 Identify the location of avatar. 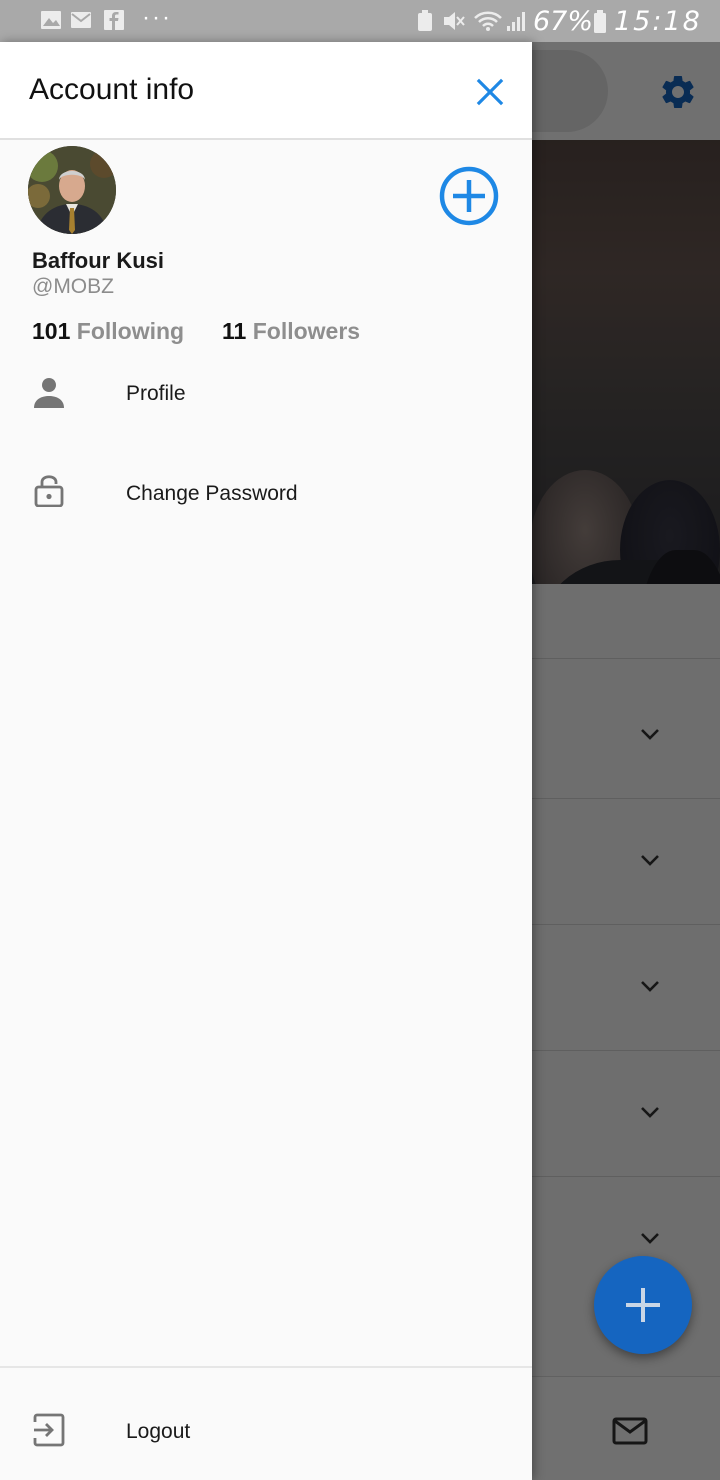
(72, 190).